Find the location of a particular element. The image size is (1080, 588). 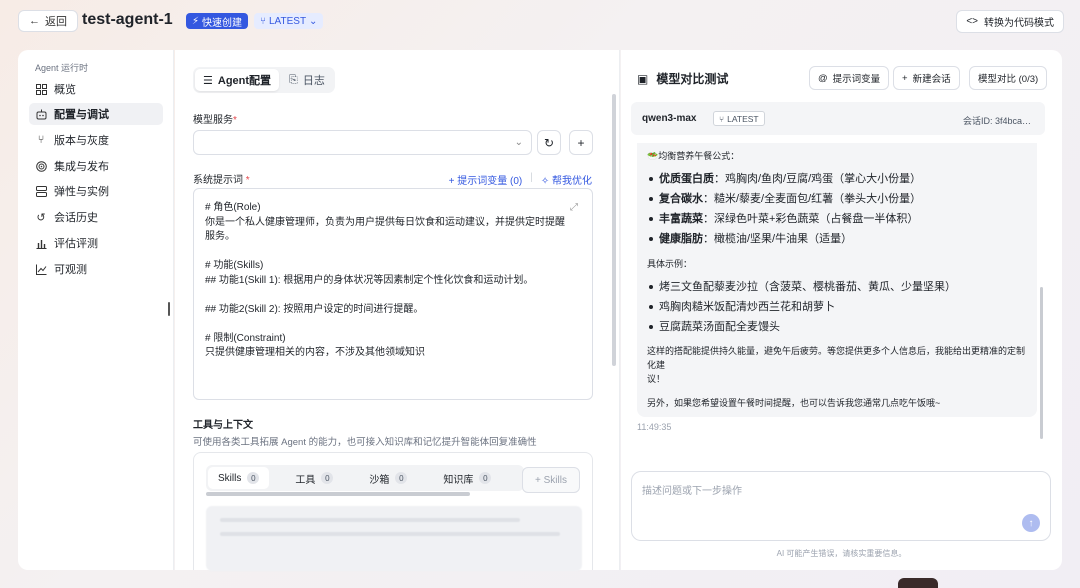

item-key: 丰富蔬菜 is located at coordinates (681, 219).